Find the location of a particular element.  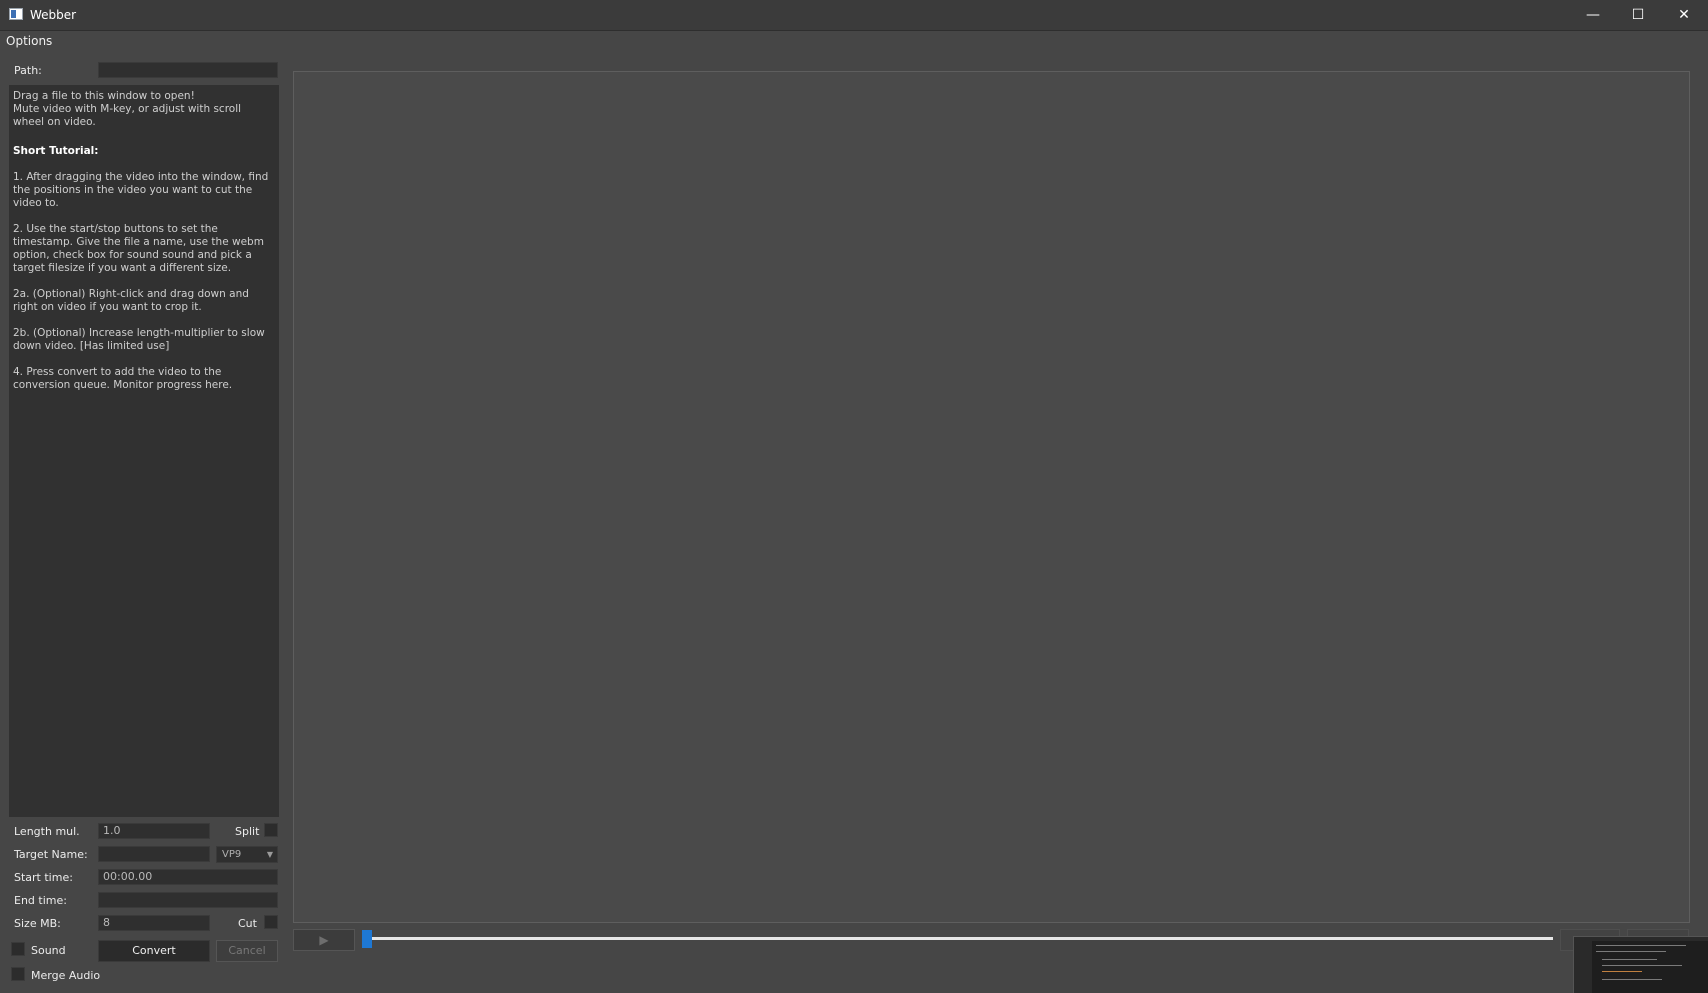

codec-value: VP9 is located at coordinates (232, 854).